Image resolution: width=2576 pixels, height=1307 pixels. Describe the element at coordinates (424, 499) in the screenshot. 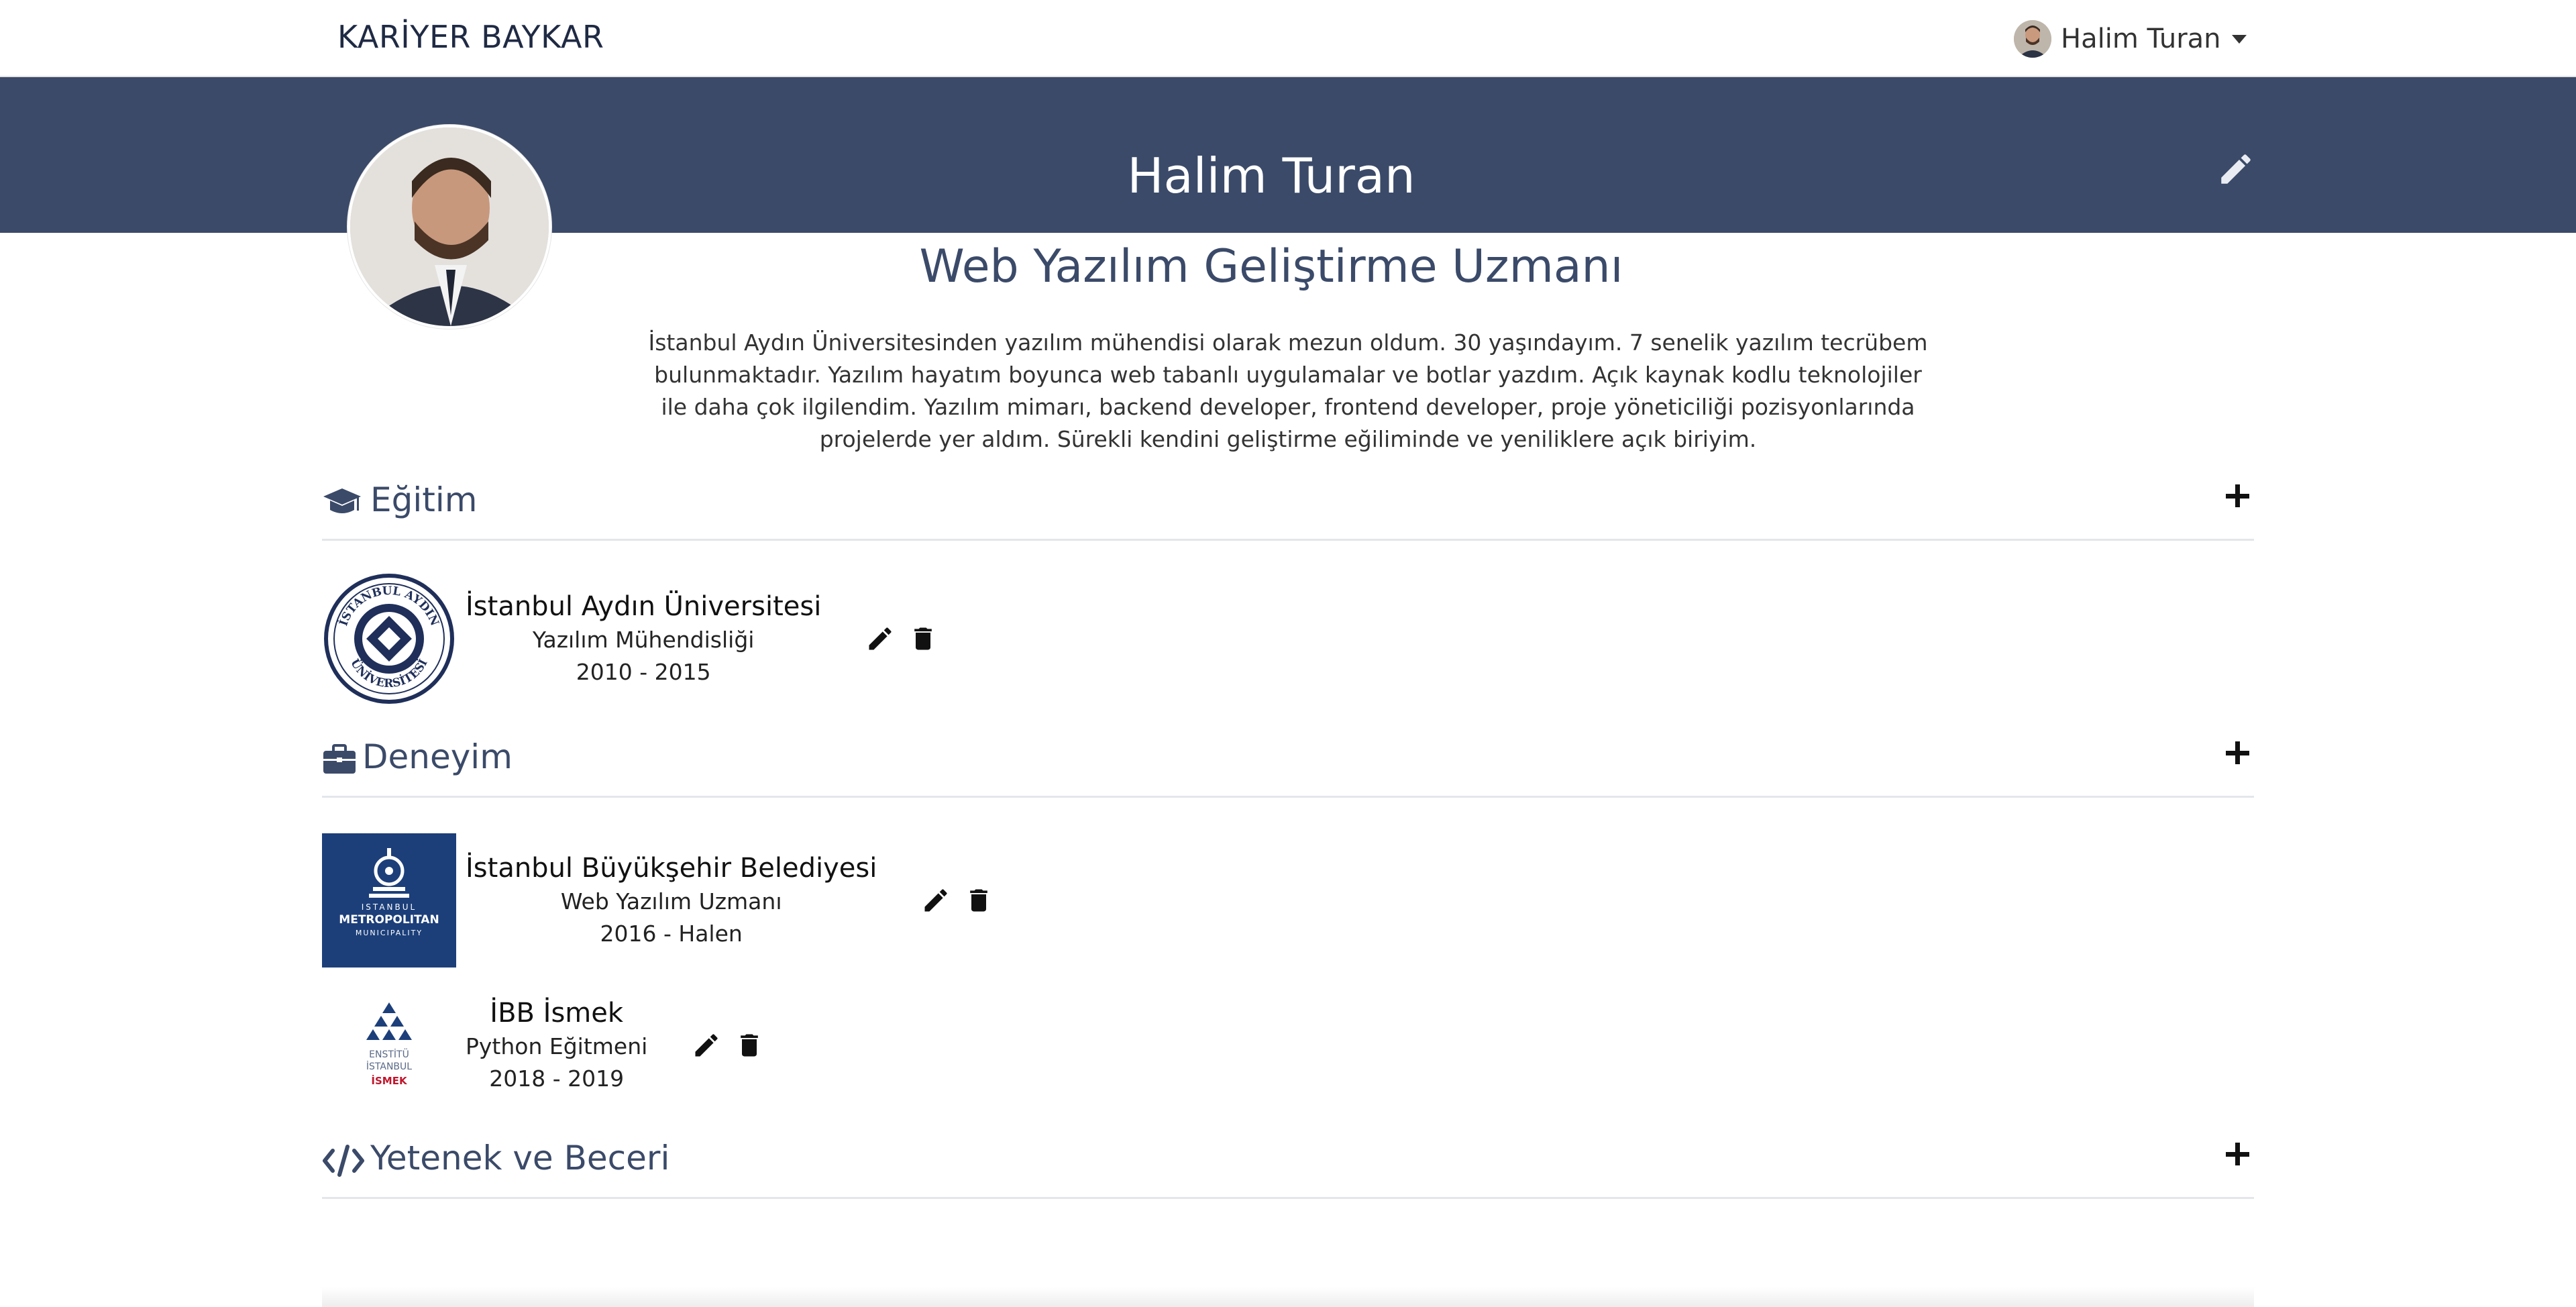

I see `section-education-title: Eğitim` at that location.